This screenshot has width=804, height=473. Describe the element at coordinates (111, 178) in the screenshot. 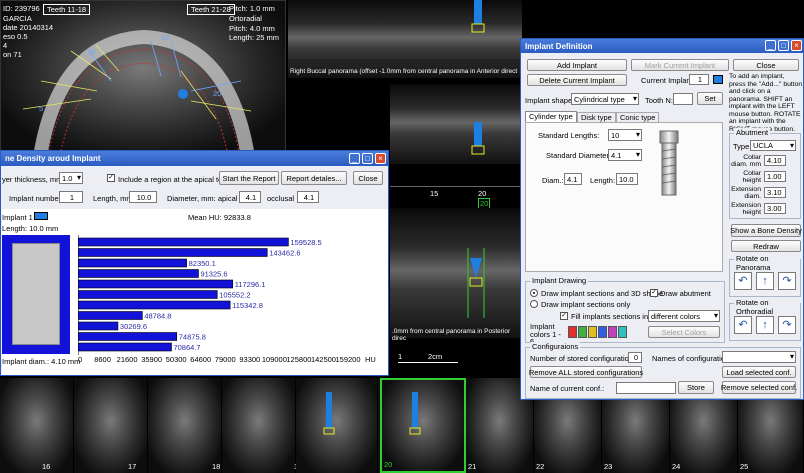

I see `include-apical-checkbox: ✓` at that location.